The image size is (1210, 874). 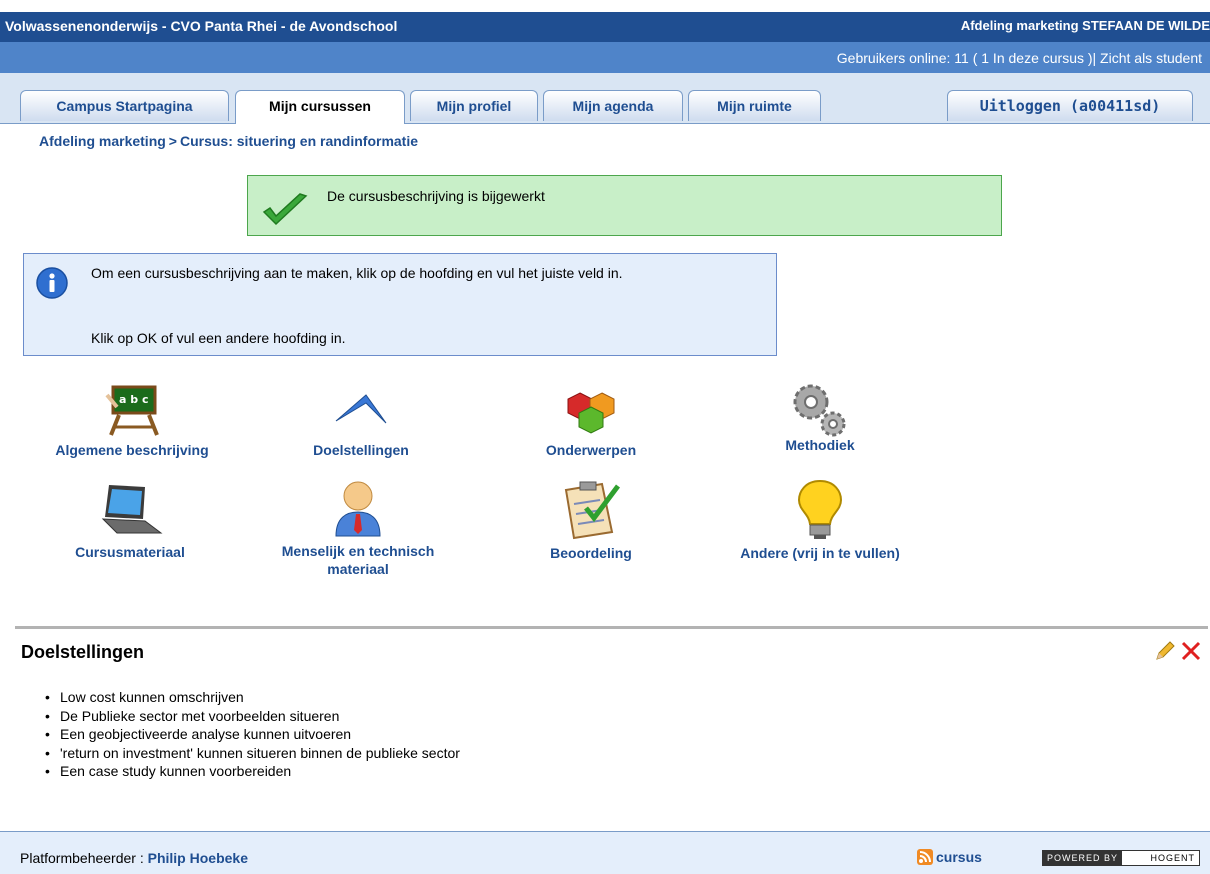 I want to click on tab-mijn-agenda: Mijn agenda, so click(x=613, y=105).